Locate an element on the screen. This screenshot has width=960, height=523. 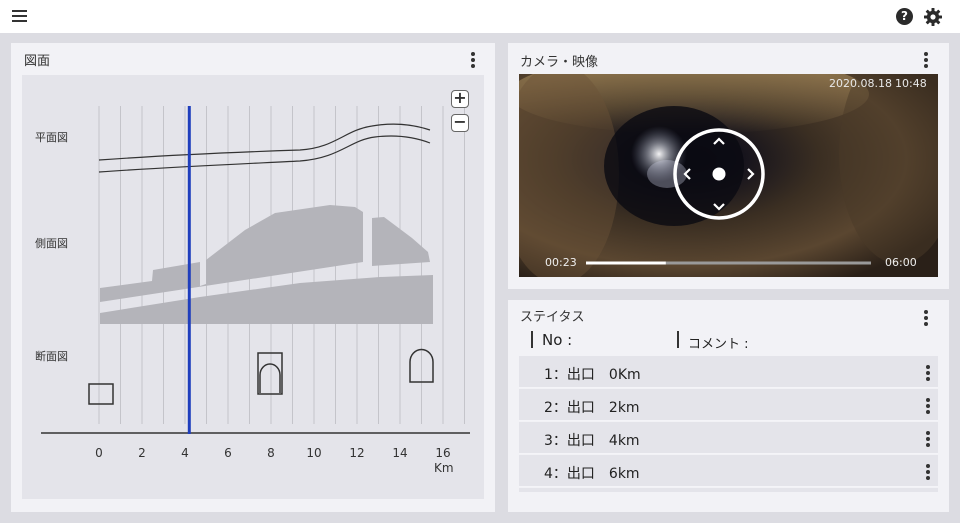
status-list-footer is located at coordinates (728, 490).